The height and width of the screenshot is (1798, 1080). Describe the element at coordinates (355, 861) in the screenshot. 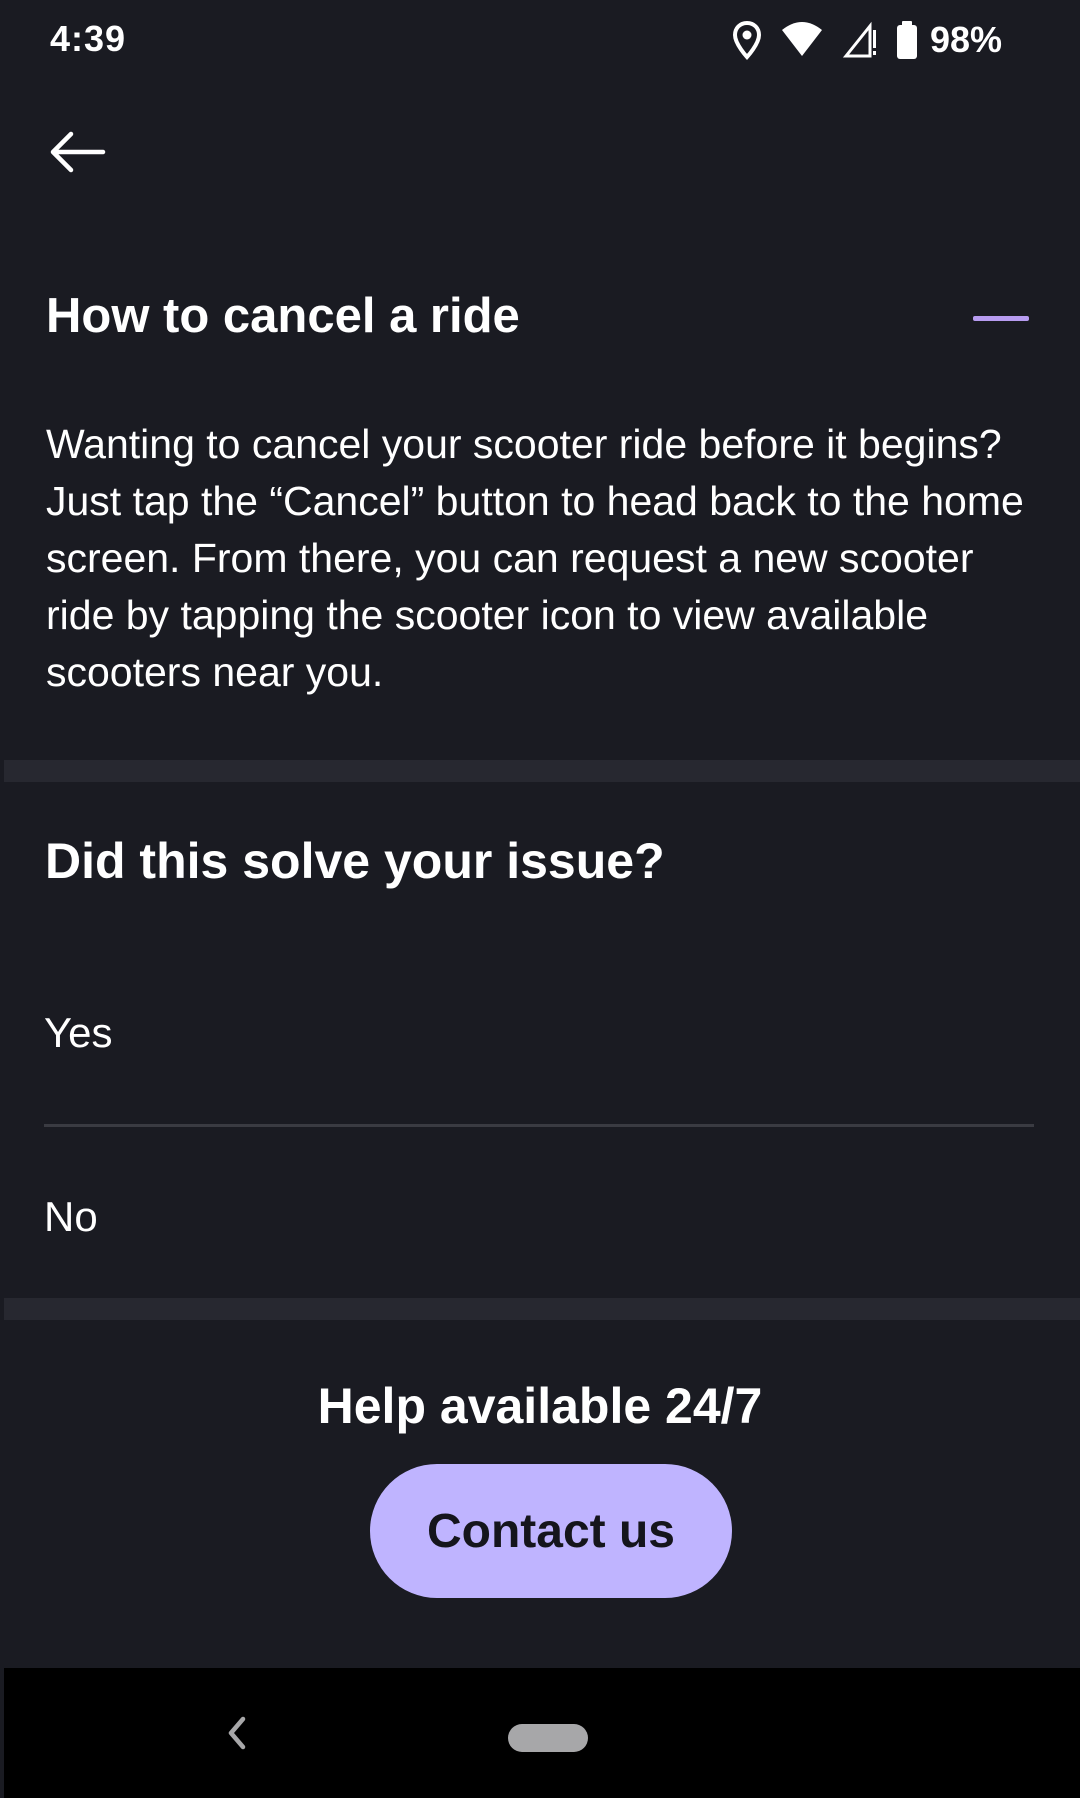

I see `feedback-question: Did this solve your issue?` at that location.